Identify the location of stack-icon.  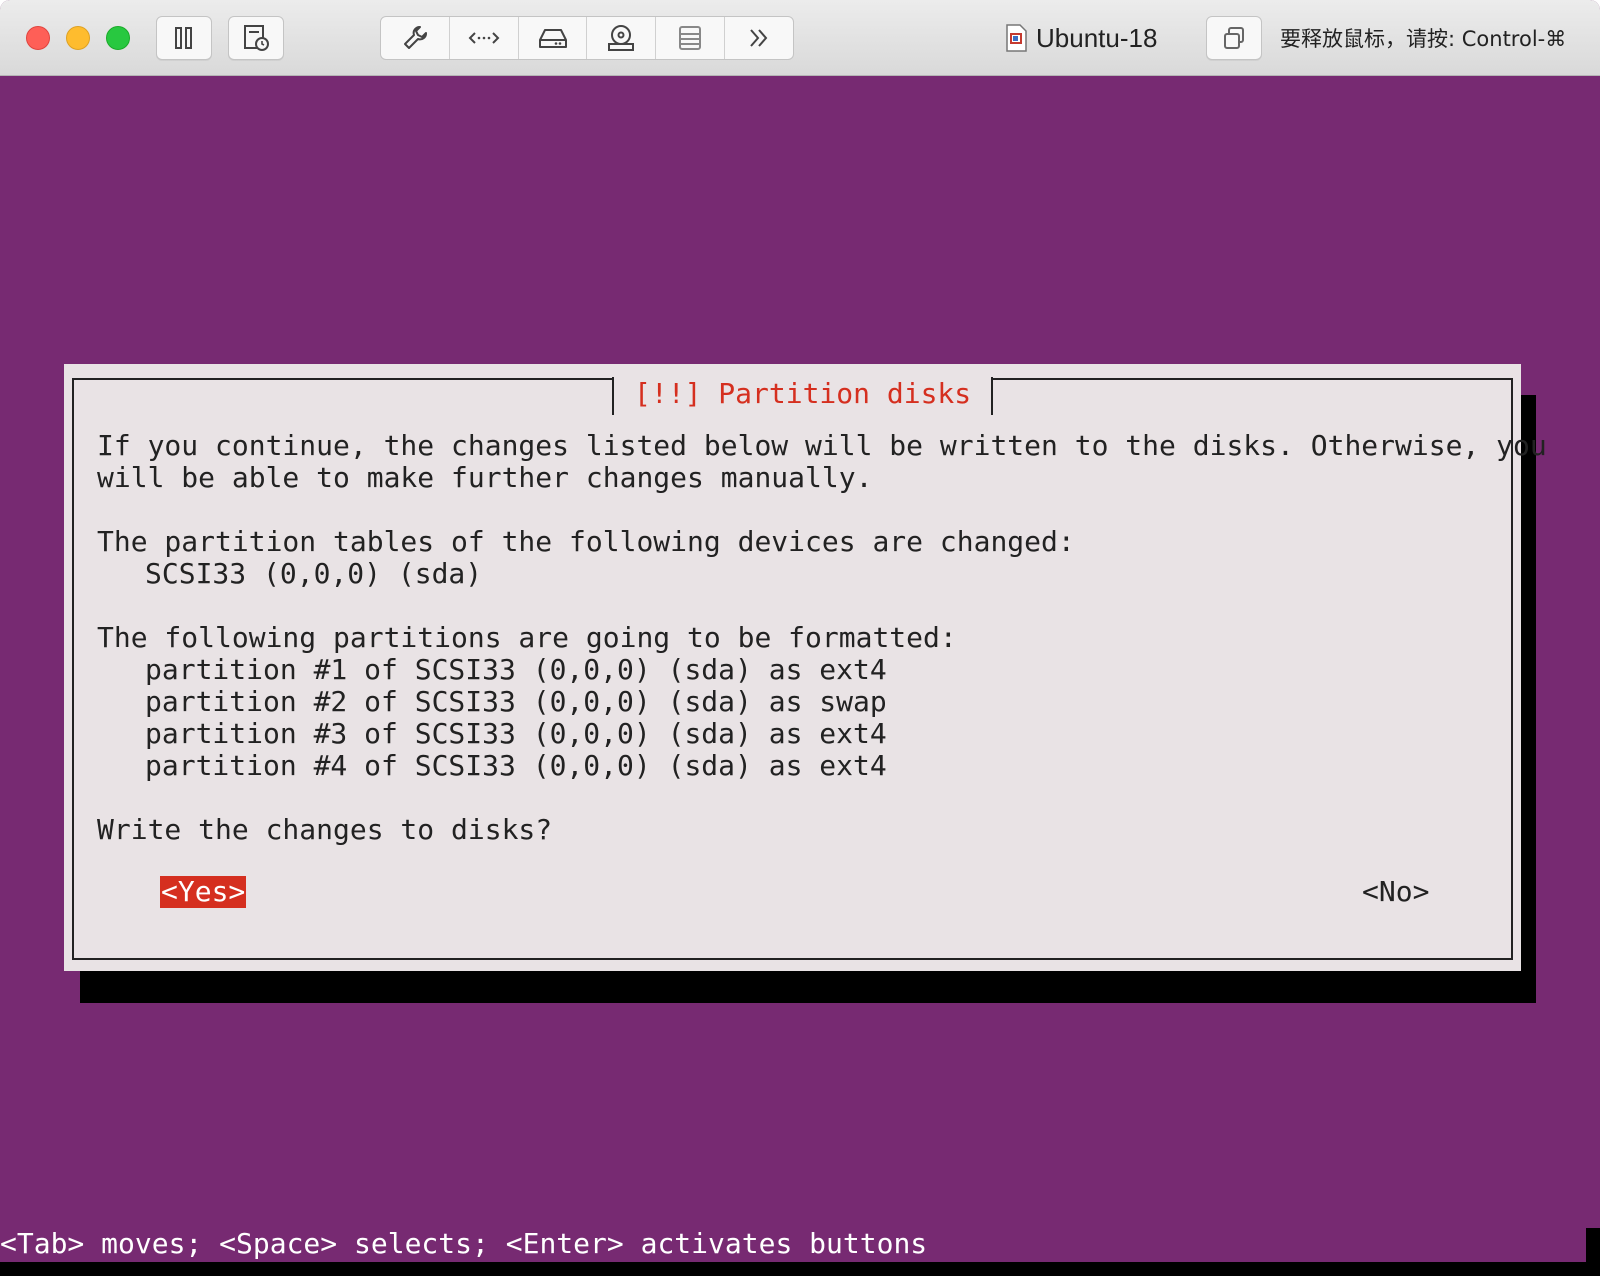
(690, 38).